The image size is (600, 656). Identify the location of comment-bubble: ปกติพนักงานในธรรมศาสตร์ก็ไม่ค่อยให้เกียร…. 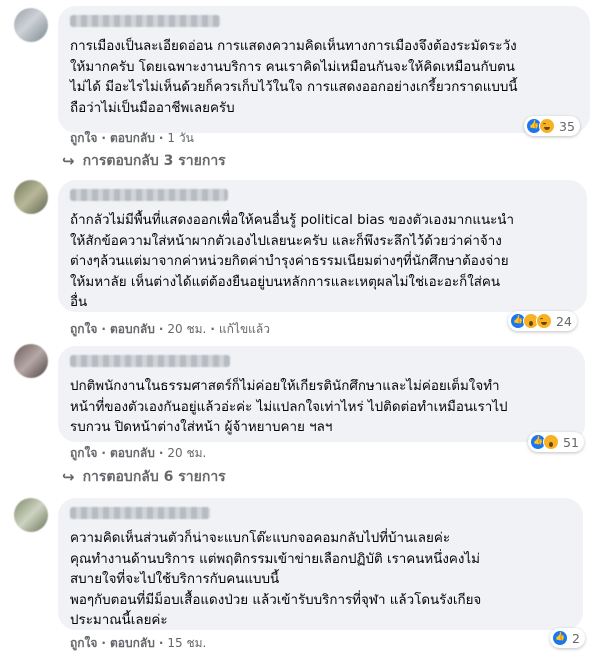
(321, 394).